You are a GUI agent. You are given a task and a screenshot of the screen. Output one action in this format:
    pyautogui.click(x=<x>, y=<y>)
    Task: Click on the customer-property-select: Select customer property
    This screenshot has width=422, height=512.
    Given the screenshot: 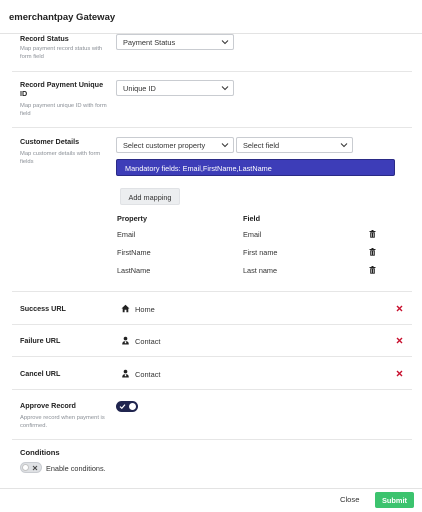 What is the action you would take?
    pyautogui.click(x=175, y=145)
    